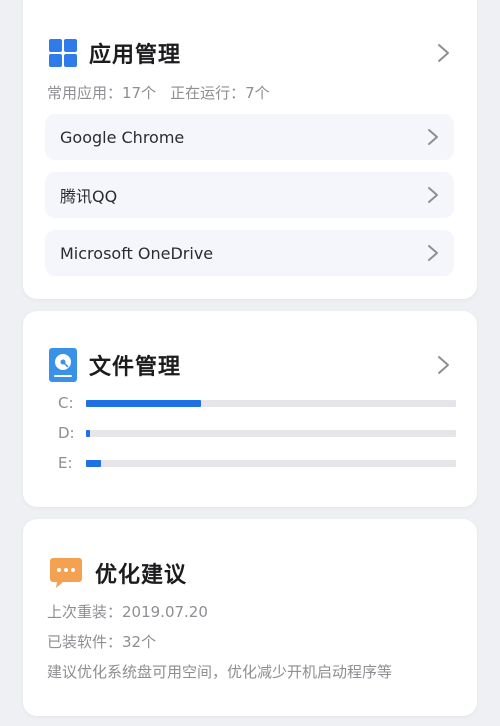 This screenshot has height=726, width=500. Describe the element at coordinates (127, 612) in the screenshot. I see `last-reinstall-date: 上次重装：2019.07.20` at that location.